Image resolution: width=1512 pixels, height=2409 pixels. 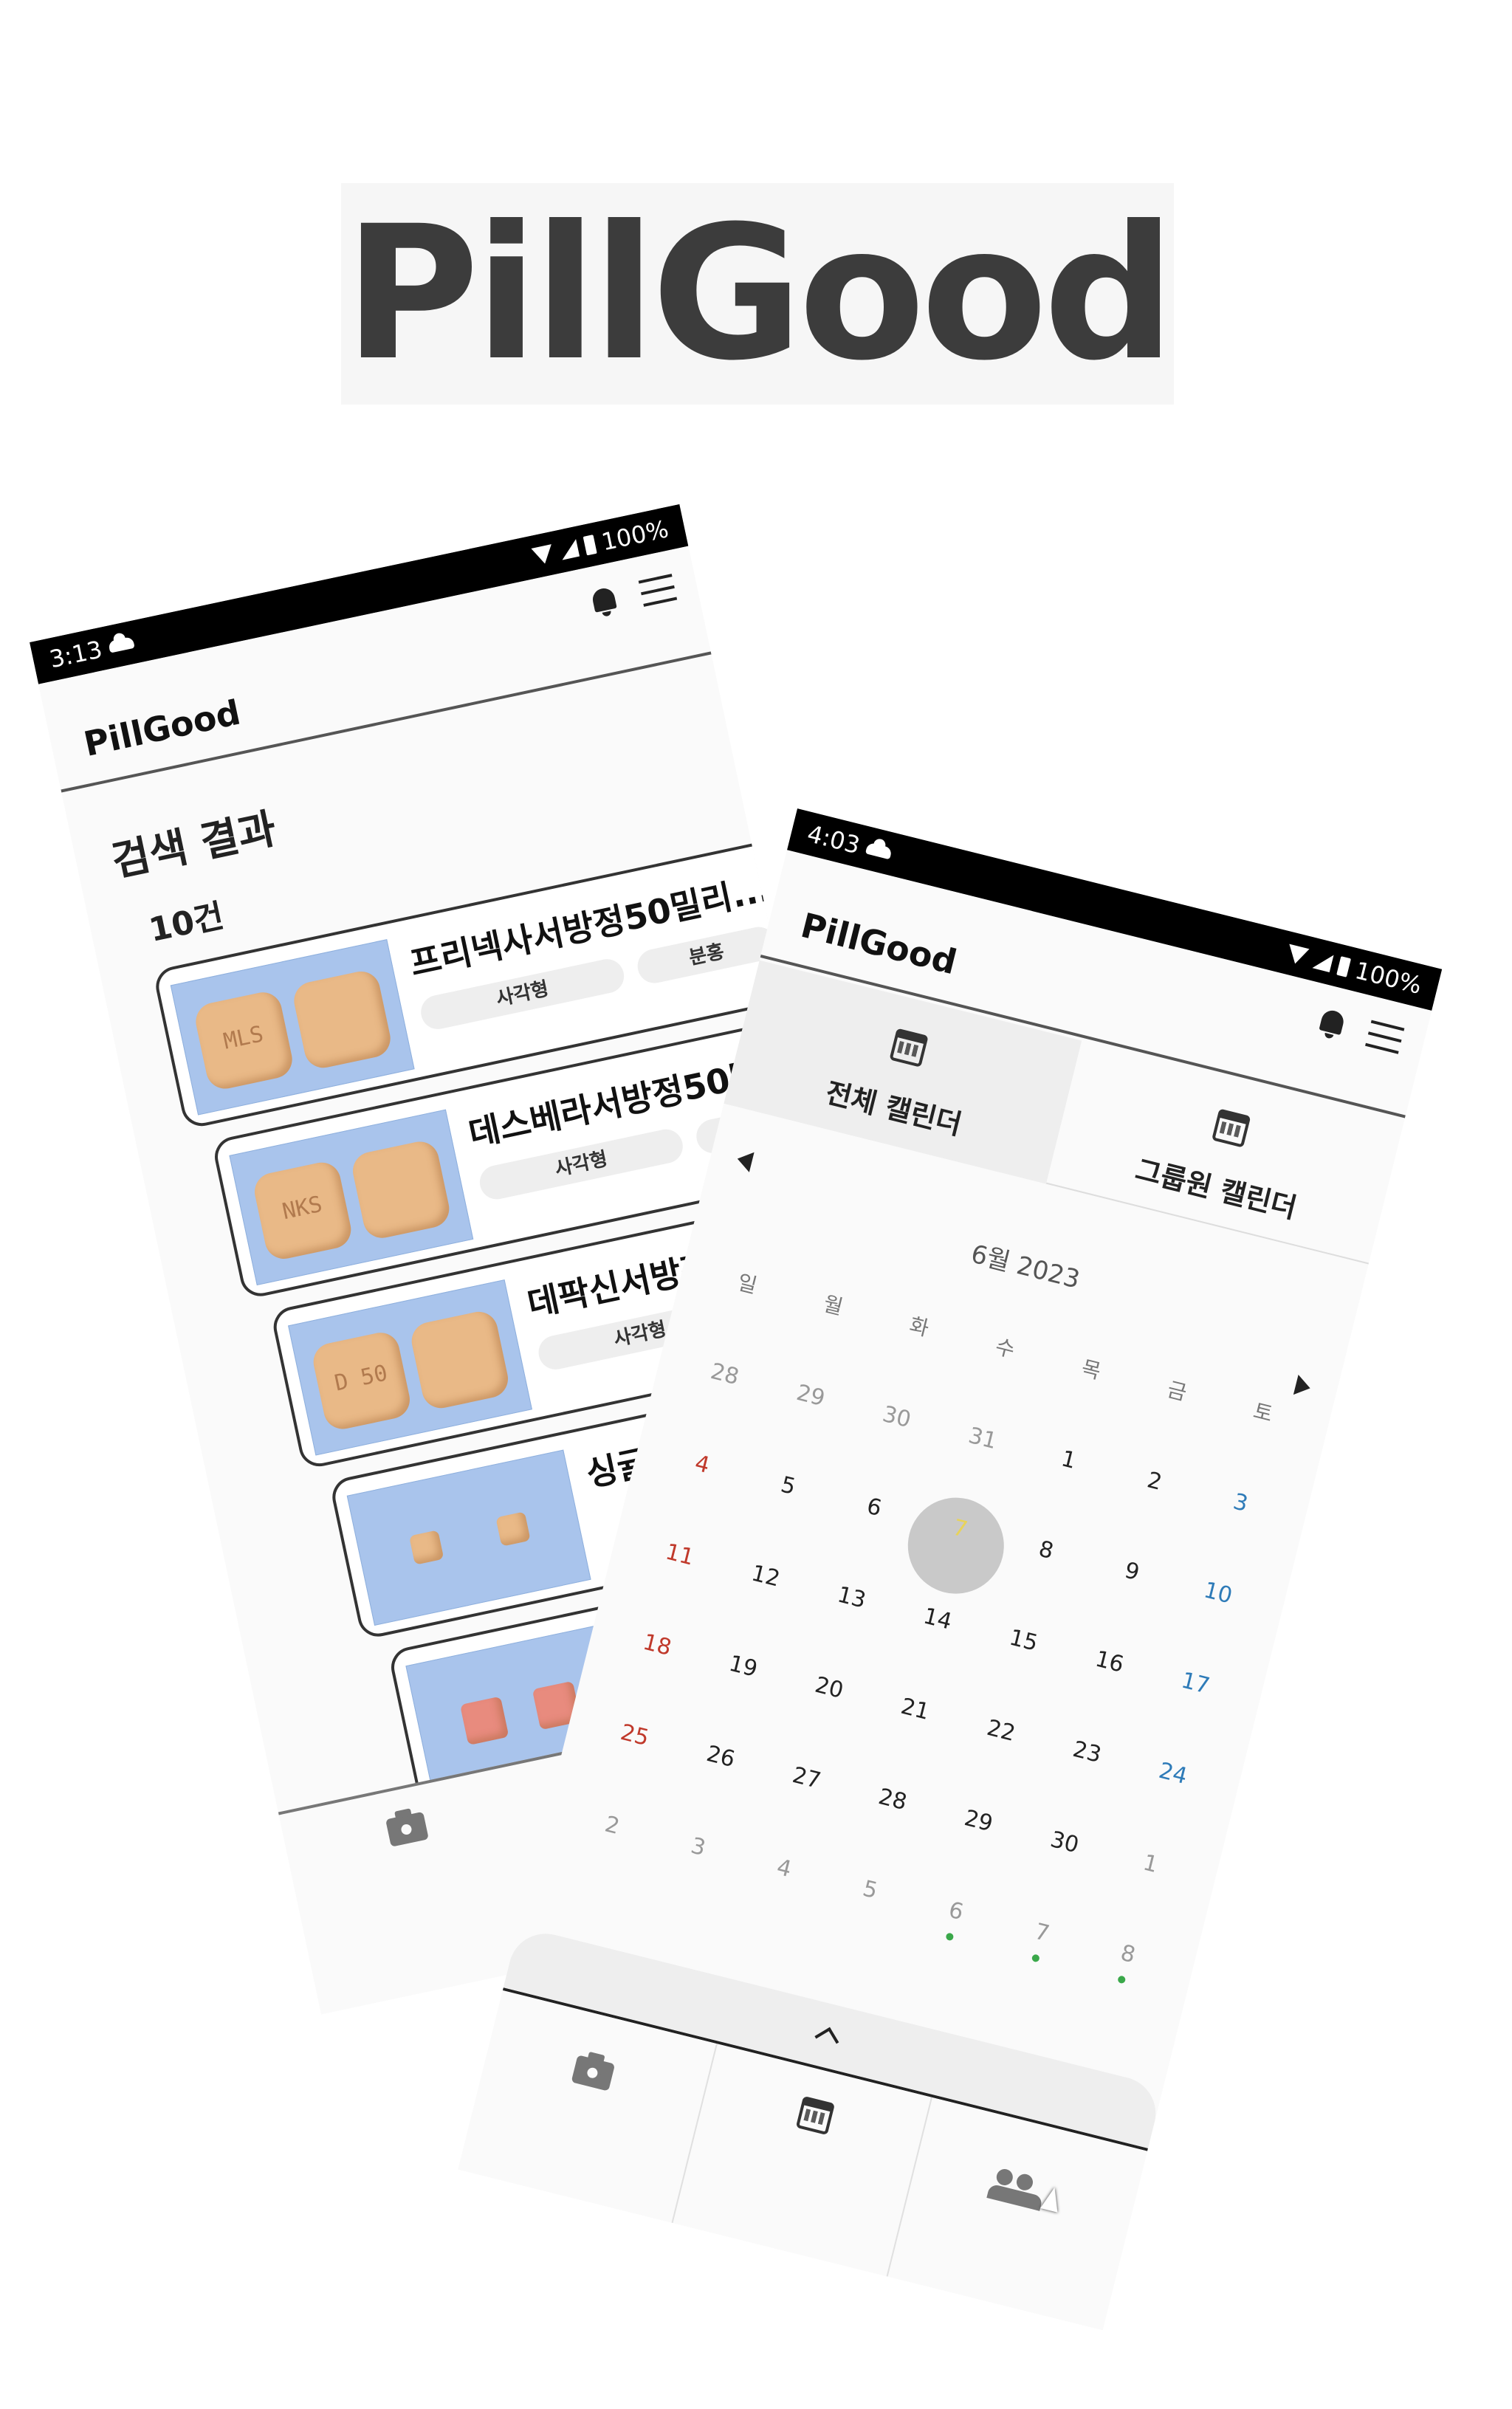 What do you see at coordinates (1195, 1683) in the screenshot?
I see `day-number: 17` at bounding box center [1195, 1683].